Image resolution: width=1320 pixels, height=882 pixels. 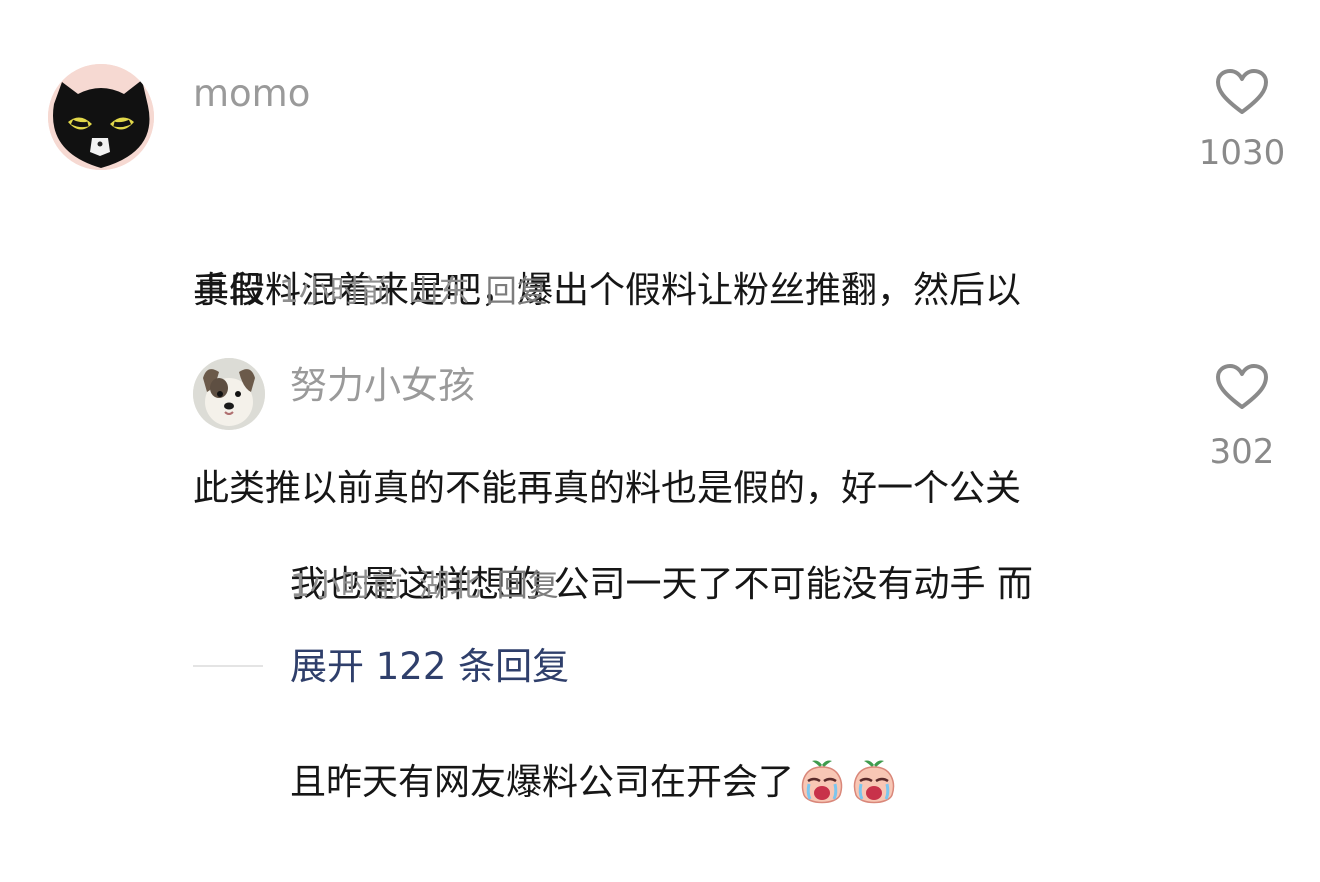 I want to click on divider, so click(x=228, y=666).